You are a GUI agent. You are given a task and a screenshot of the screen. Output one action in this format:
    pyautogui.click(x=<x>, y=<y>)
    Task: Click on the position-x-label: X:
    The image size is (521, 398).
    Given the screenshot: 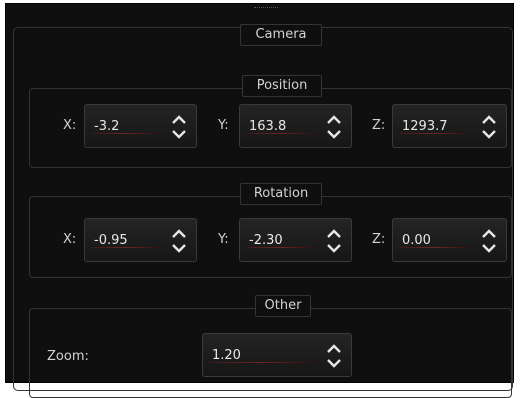 What is the action you would take?
    pyautogui.click(x=70, y=125)
    